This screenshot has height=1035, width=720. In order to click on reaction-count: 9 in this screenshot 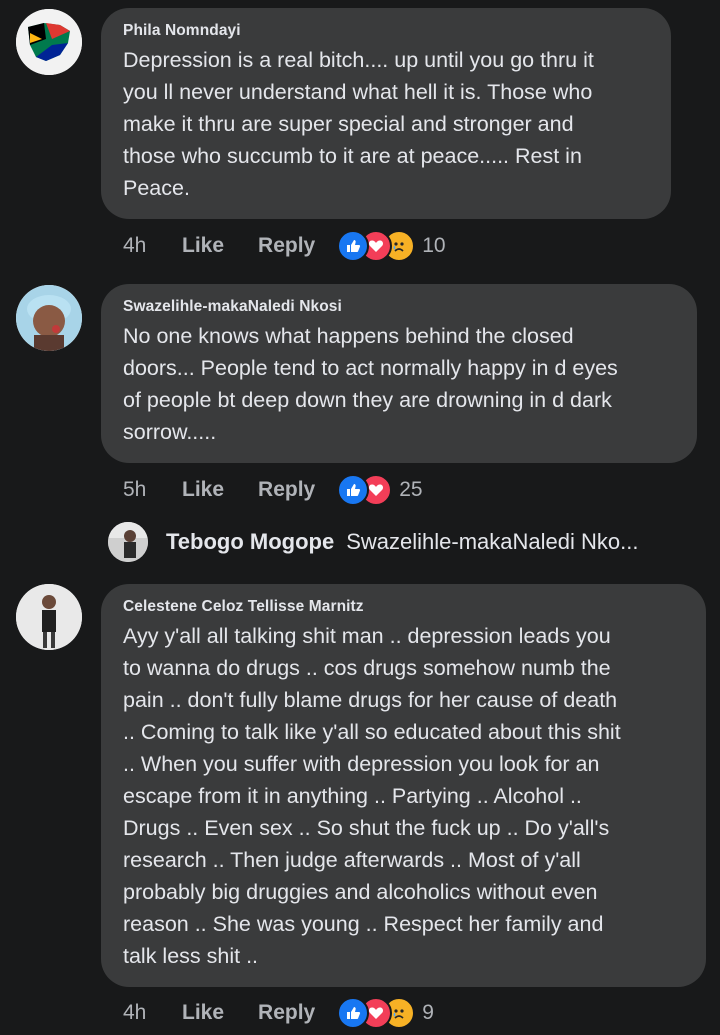, I will do `click(428, 1012)`.